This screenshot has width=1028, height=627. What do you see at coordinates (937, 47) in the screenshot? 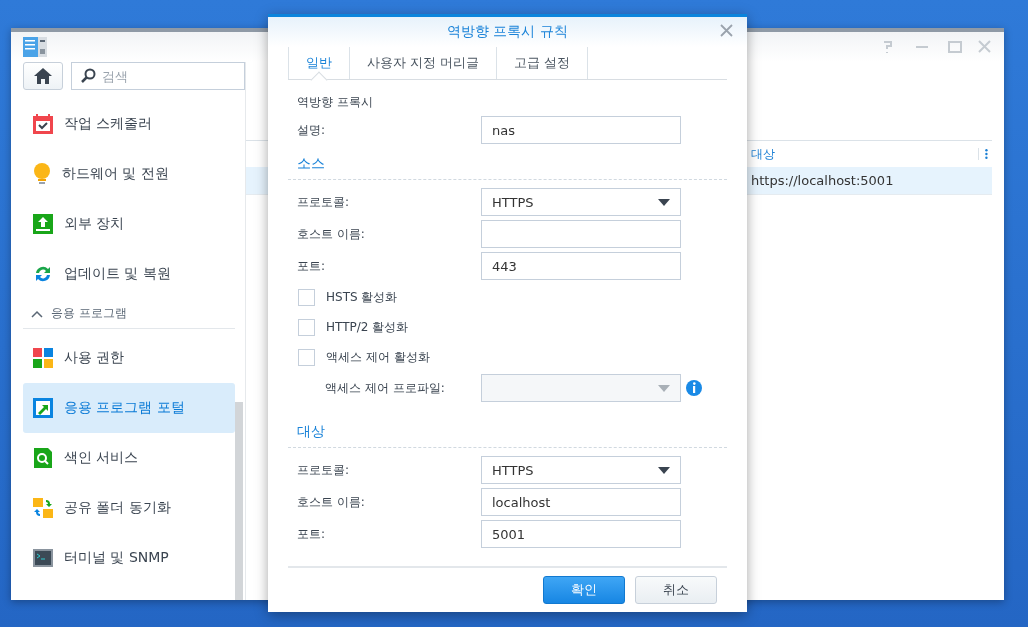
I see `window-controls-drawing` at bounding box center [937, 47].